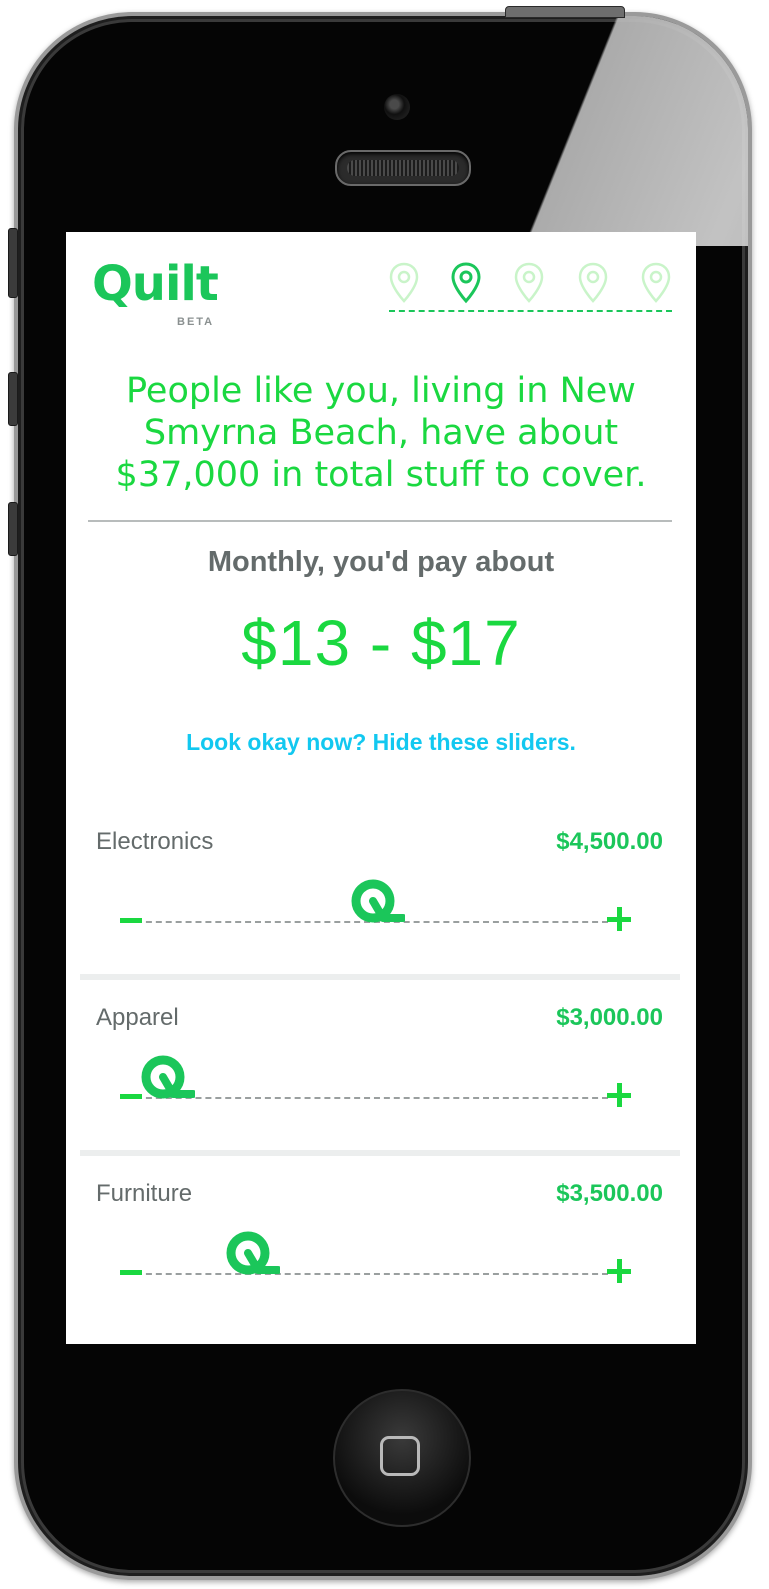 This screenshot has height=1589, width=769. Describe the element at coordinates (381, 643) in the screenshot. I see `price-range: $13 - $17` at that location.